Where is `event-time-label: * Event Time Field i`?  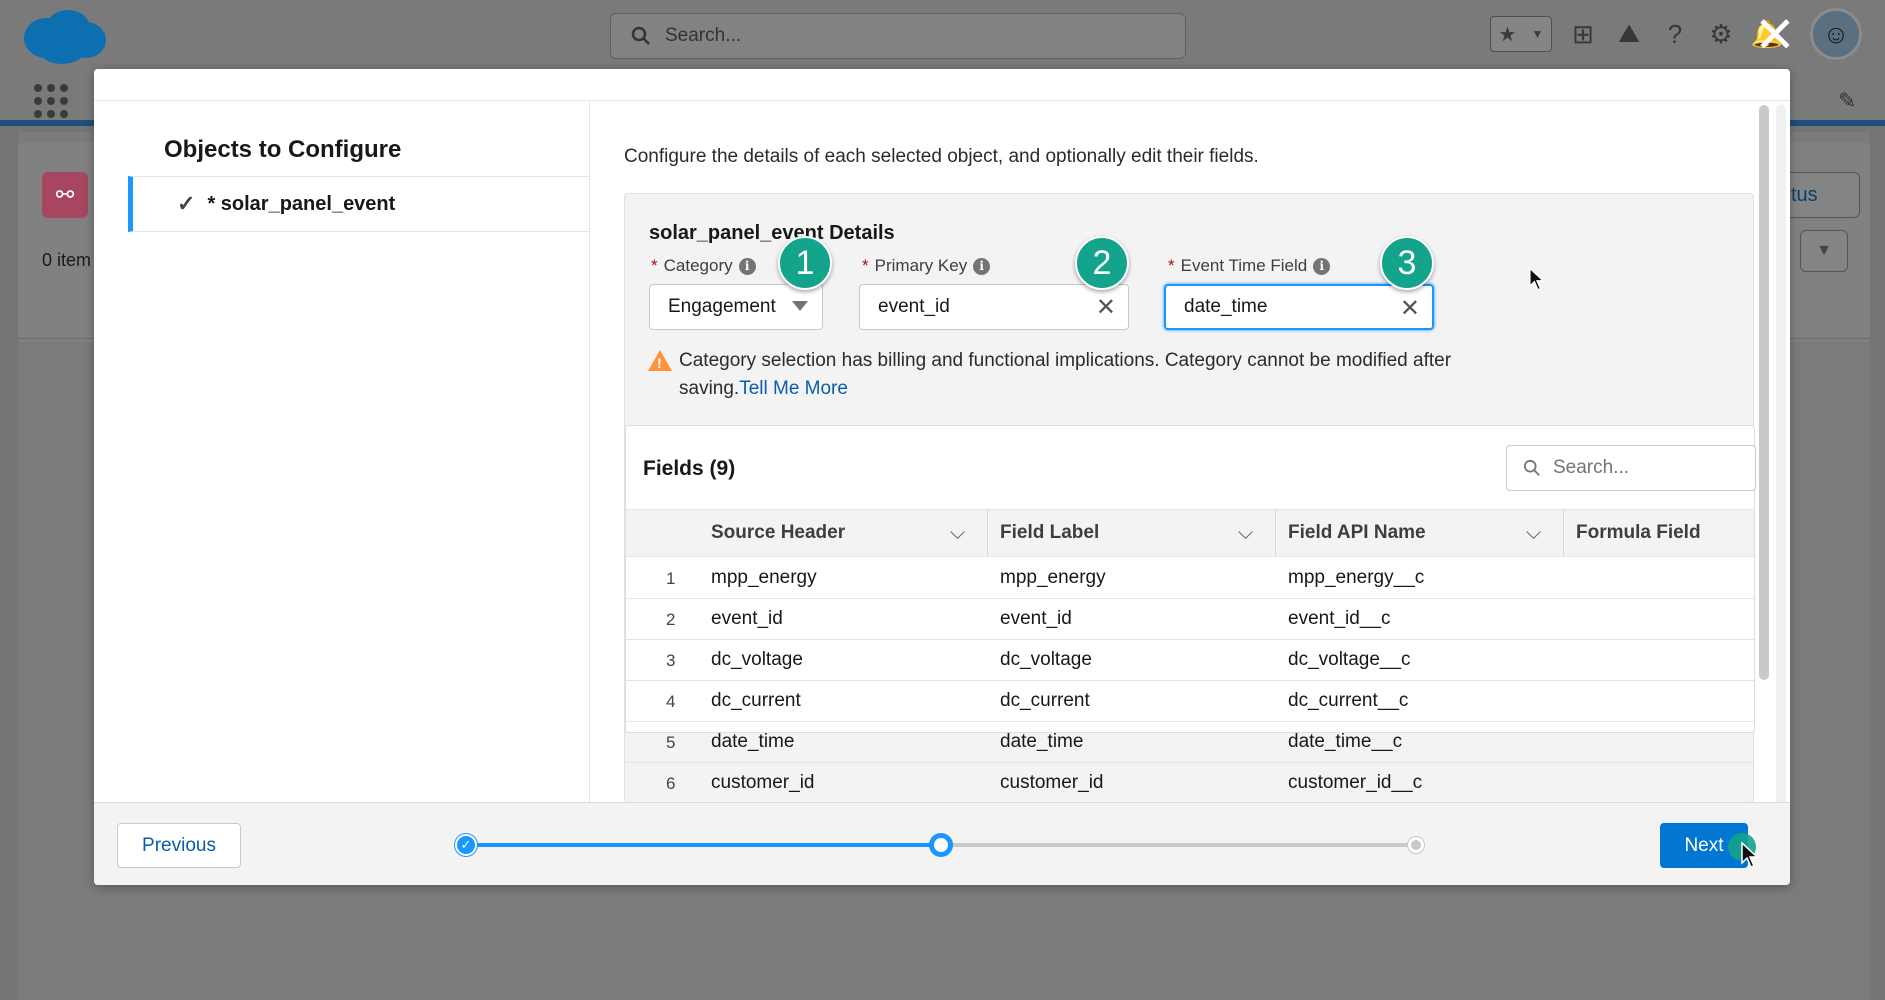 event-time-label: * Event Time Field i is located at coordinates (1249, 266).